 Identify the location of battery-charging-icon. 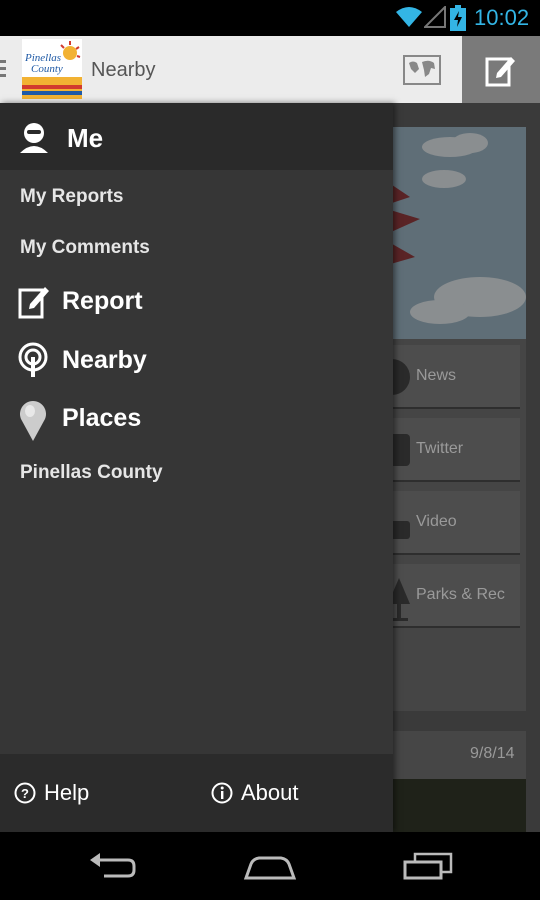
(458, 18).